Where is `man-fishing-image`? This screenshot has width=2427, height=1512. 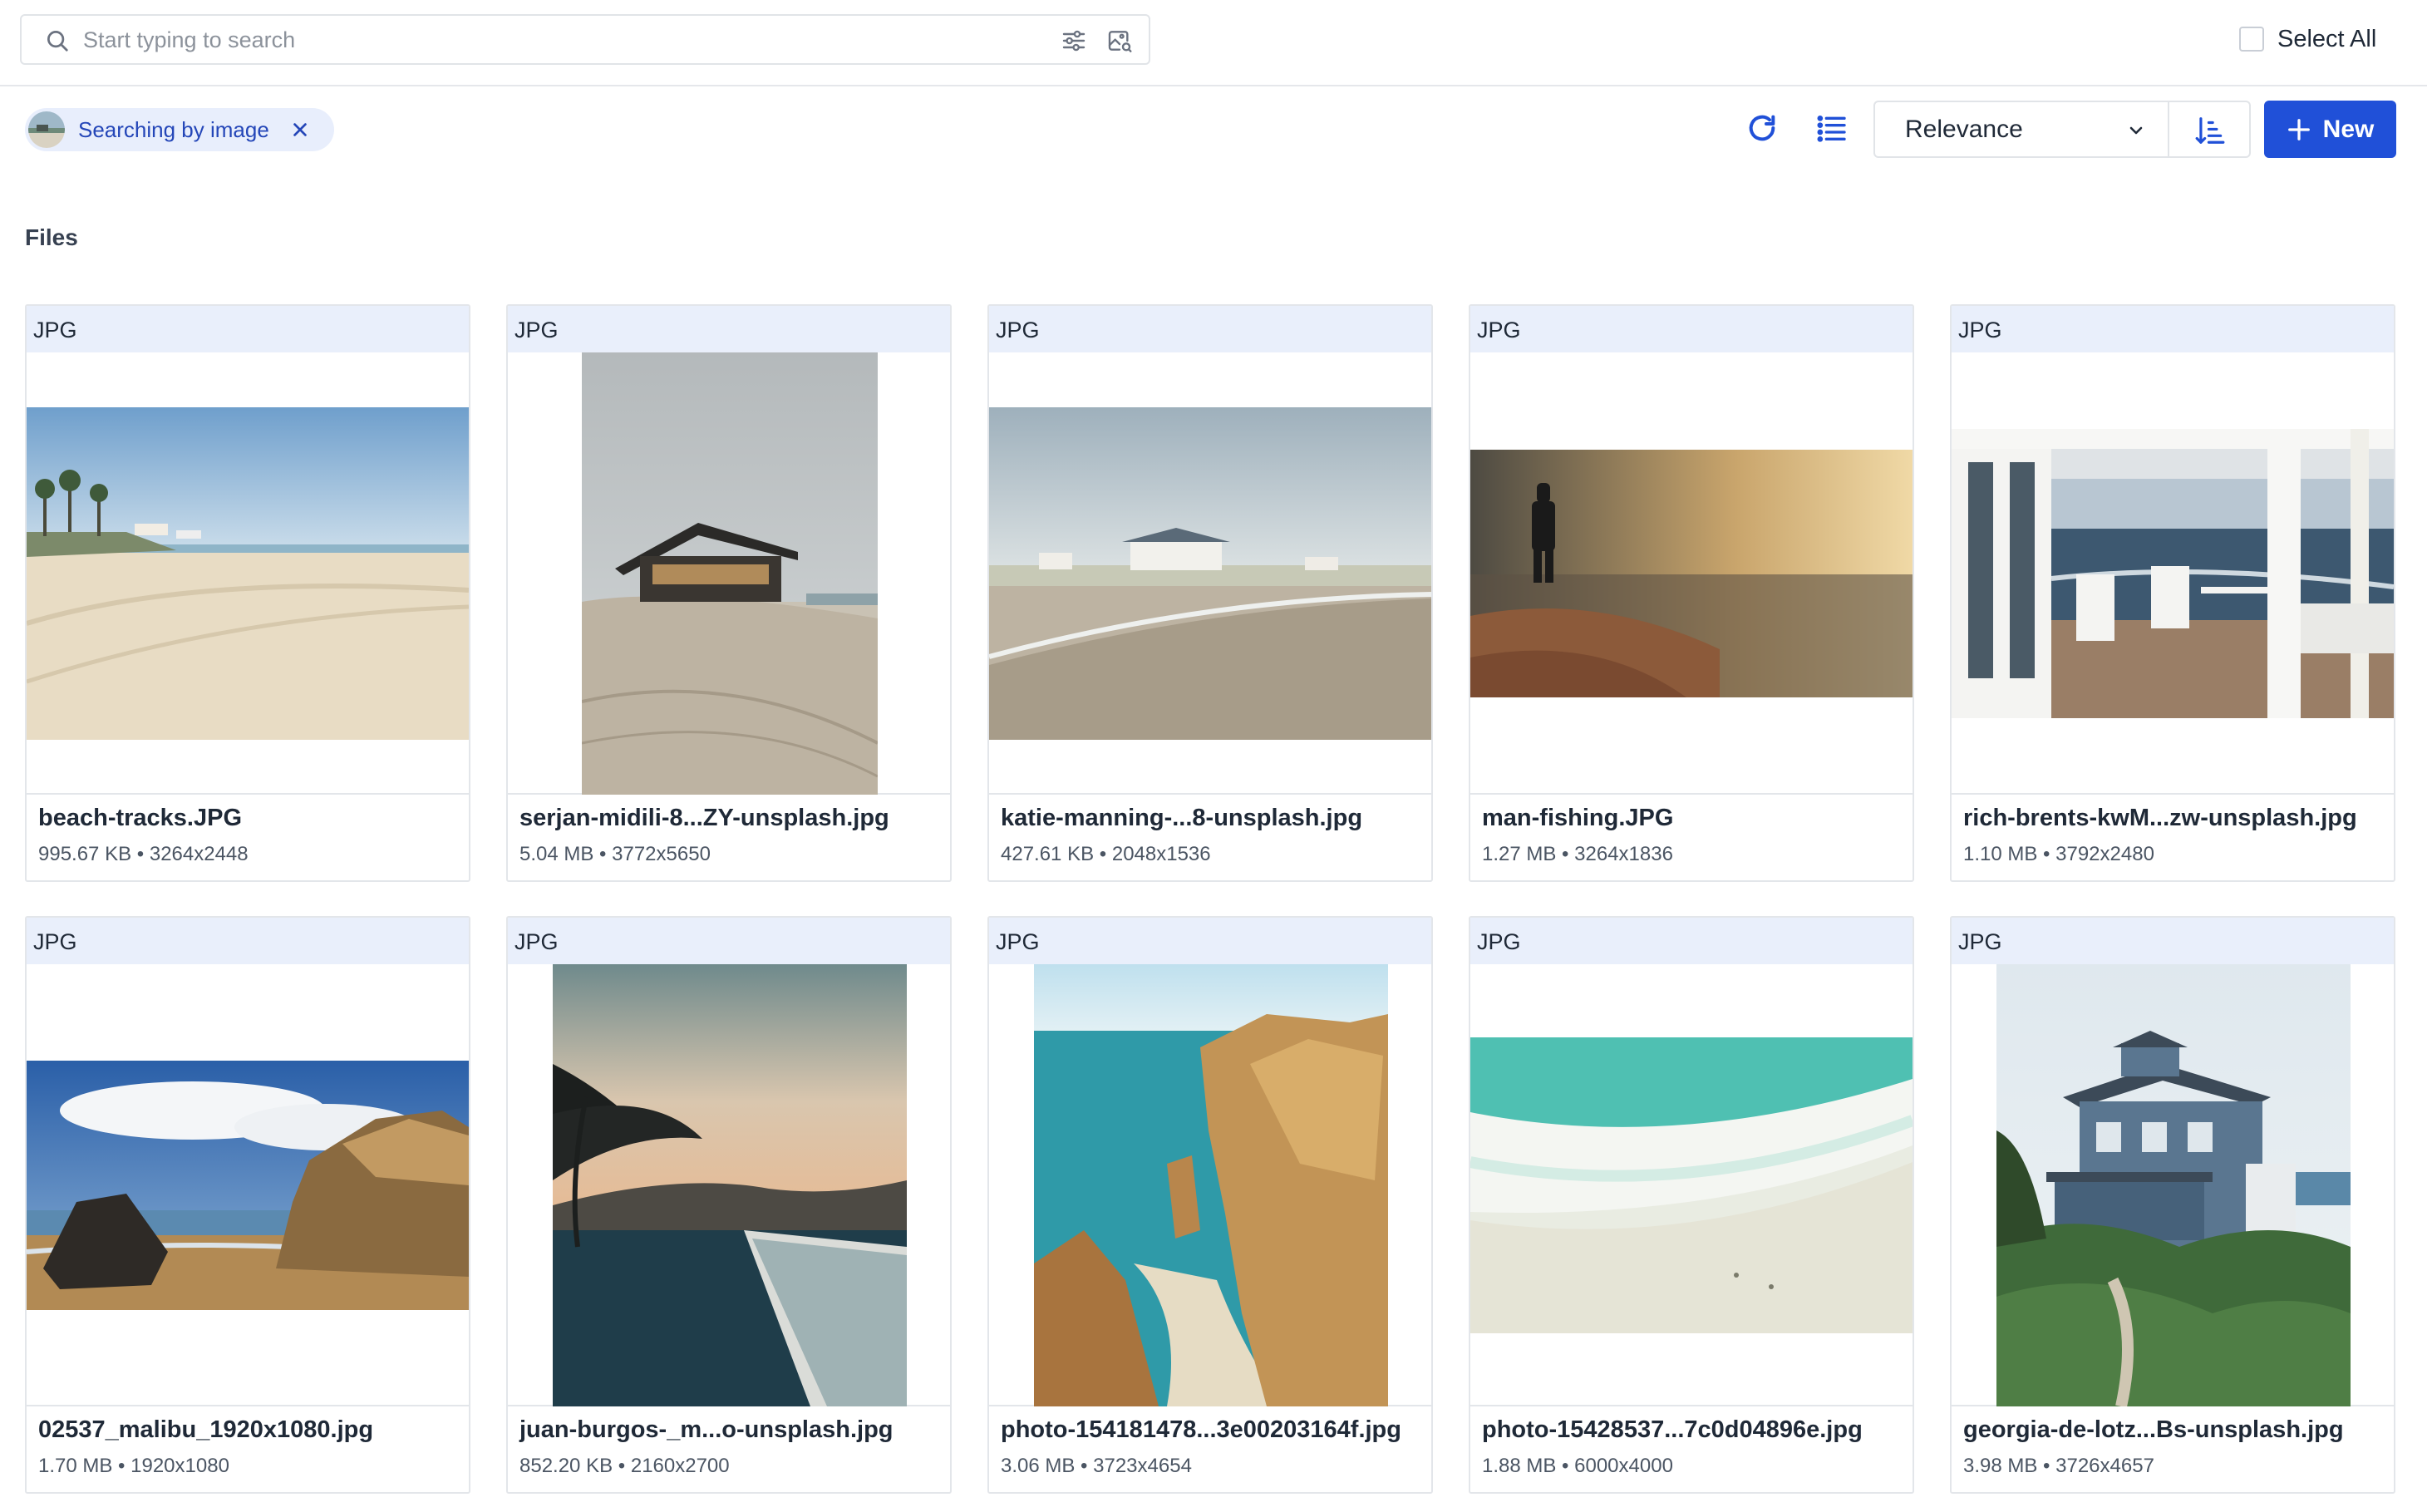
man-fishing-image is located at coordinates (1691, 573).